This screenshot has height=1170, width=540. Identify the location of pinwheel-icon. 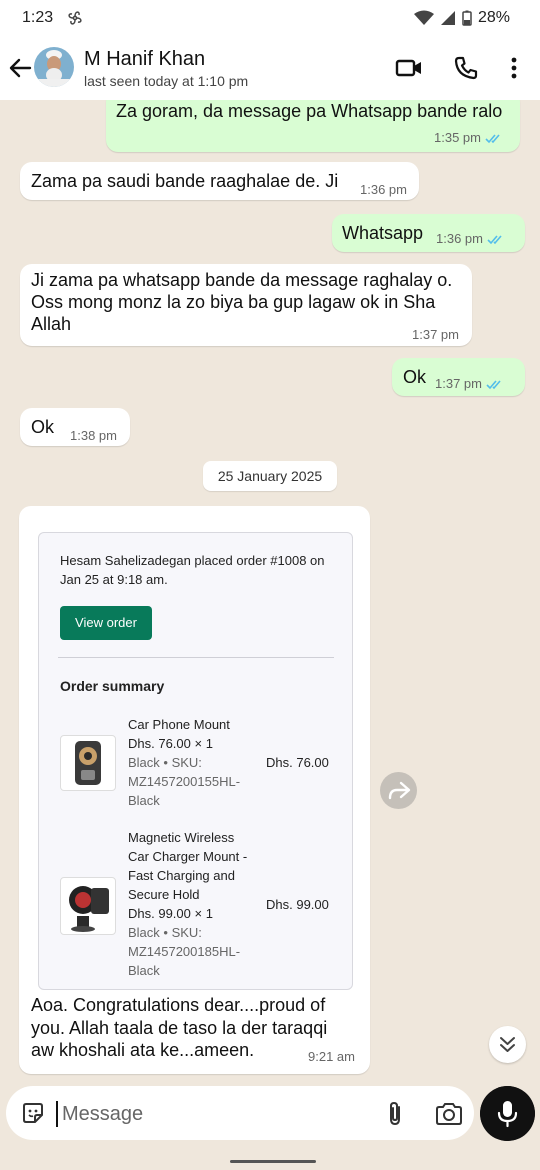
(75, 18).